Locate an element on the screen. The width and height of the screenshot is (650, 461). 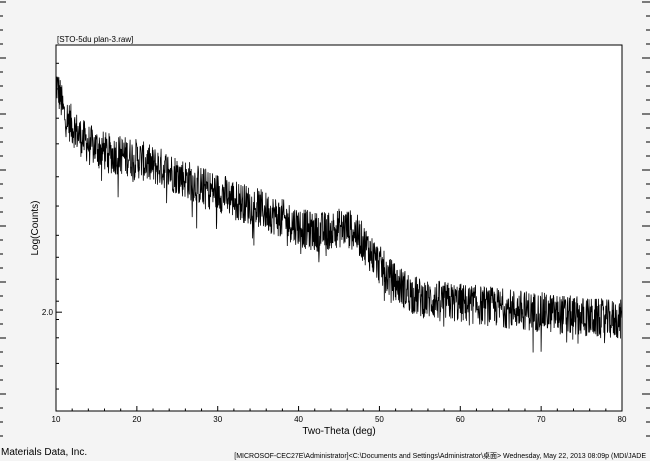
footer-company: Materials Data, Inc. is located at coordinates (44, 452).